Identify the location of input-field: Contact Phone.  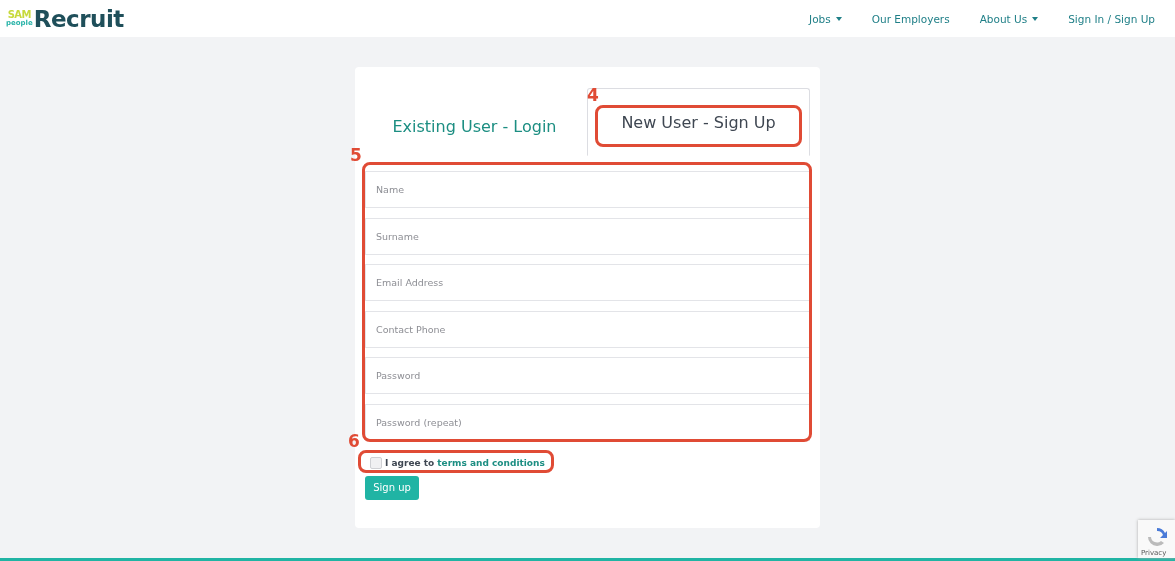
(587, 329).